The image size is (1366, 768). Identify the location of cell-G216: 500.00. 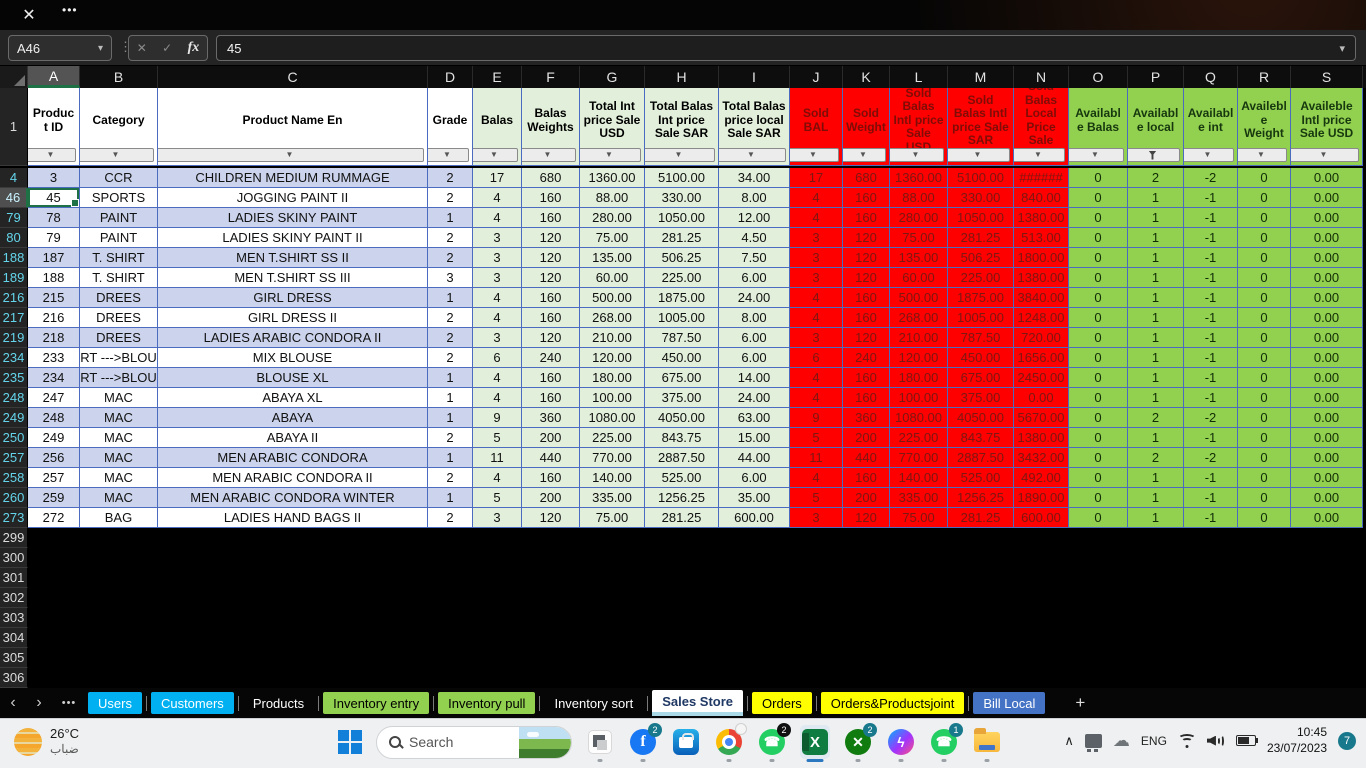
(612, 298).